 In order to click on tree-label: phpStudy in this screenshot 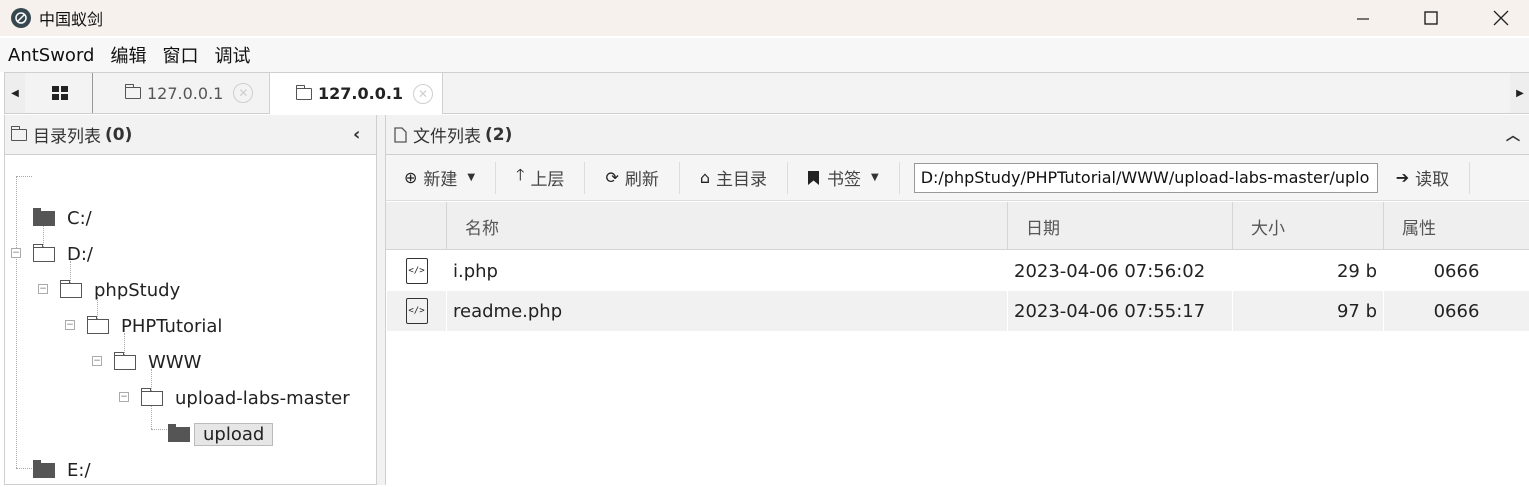, I will do `click(137, 290)`.